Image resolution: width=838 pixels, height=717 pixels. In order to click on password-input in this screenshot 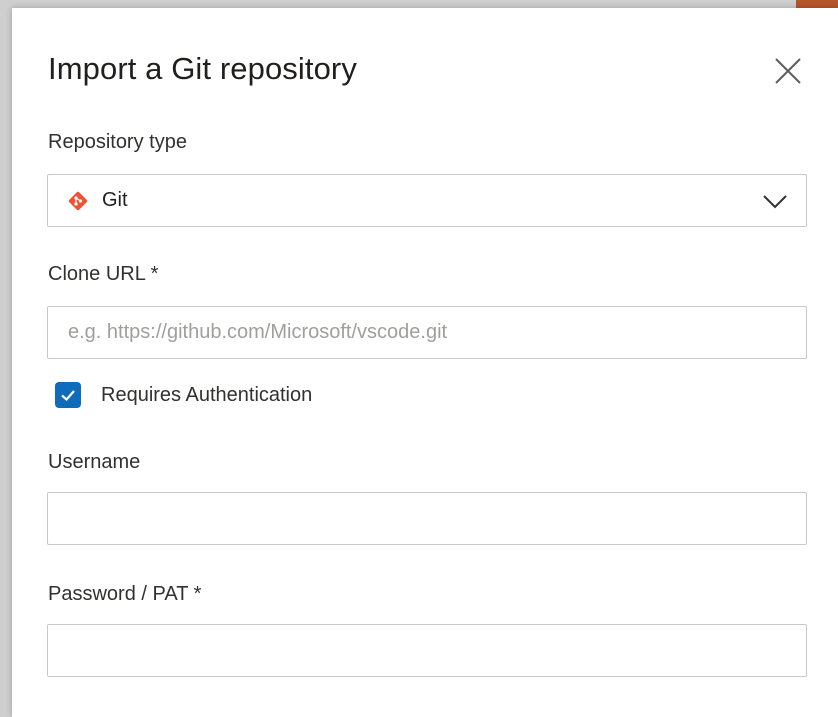, I will do `click(427, 650)`.